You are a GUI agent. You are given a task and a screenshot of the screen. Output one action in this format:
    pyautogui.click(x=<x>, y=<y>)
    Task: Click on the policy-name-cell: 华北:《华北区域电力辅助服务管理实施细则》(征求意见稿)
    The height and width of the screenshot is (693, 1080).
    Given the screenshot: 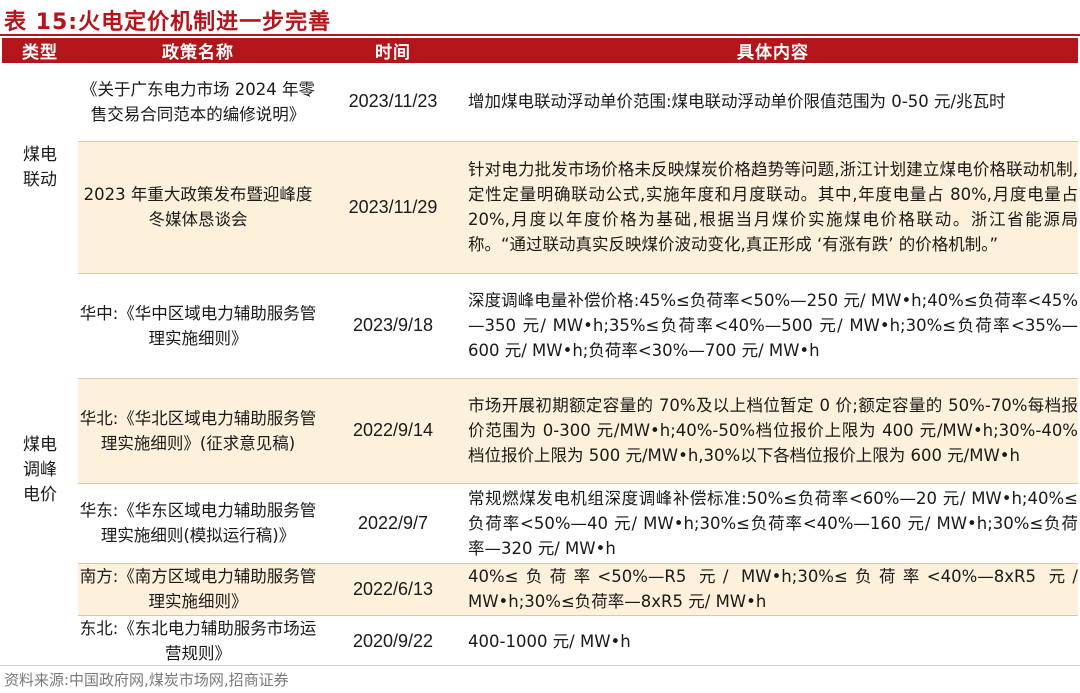 What is the action you would take?
    pyautogui.click(x=198, y=430)
    